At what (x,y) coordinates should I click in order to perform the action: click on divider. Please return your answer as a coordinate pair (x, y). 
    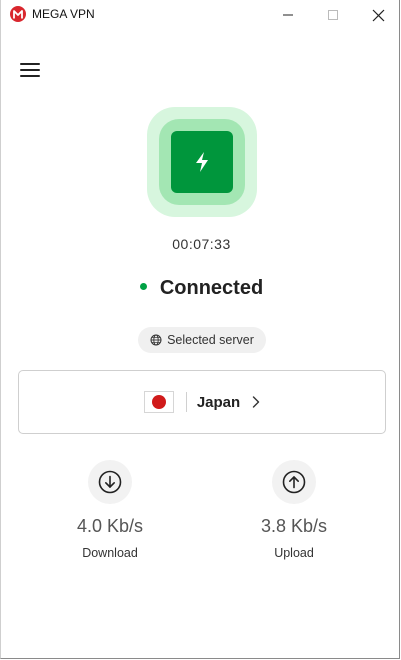
    Looking at the image, I should click on (186, 402).